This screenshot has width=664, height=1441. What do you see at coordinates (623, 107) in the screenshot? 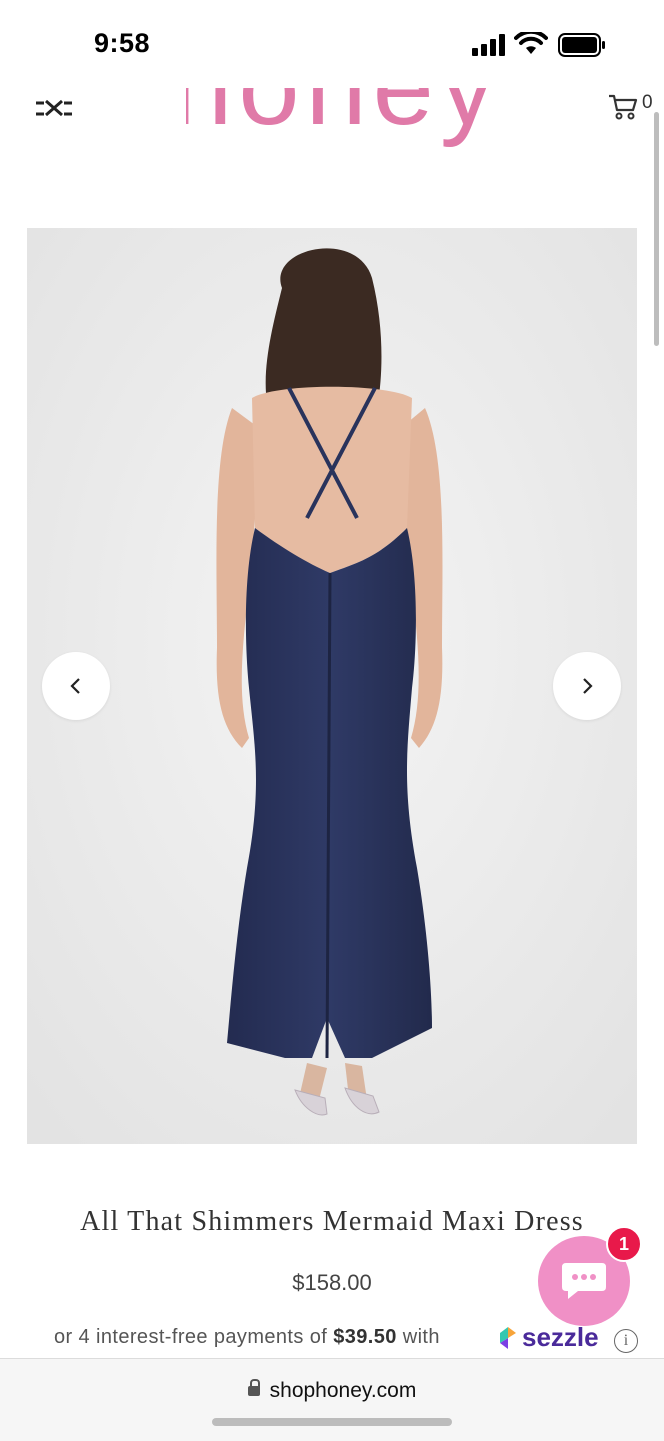
I see `cart-icon` at bounding box center [623, 107].